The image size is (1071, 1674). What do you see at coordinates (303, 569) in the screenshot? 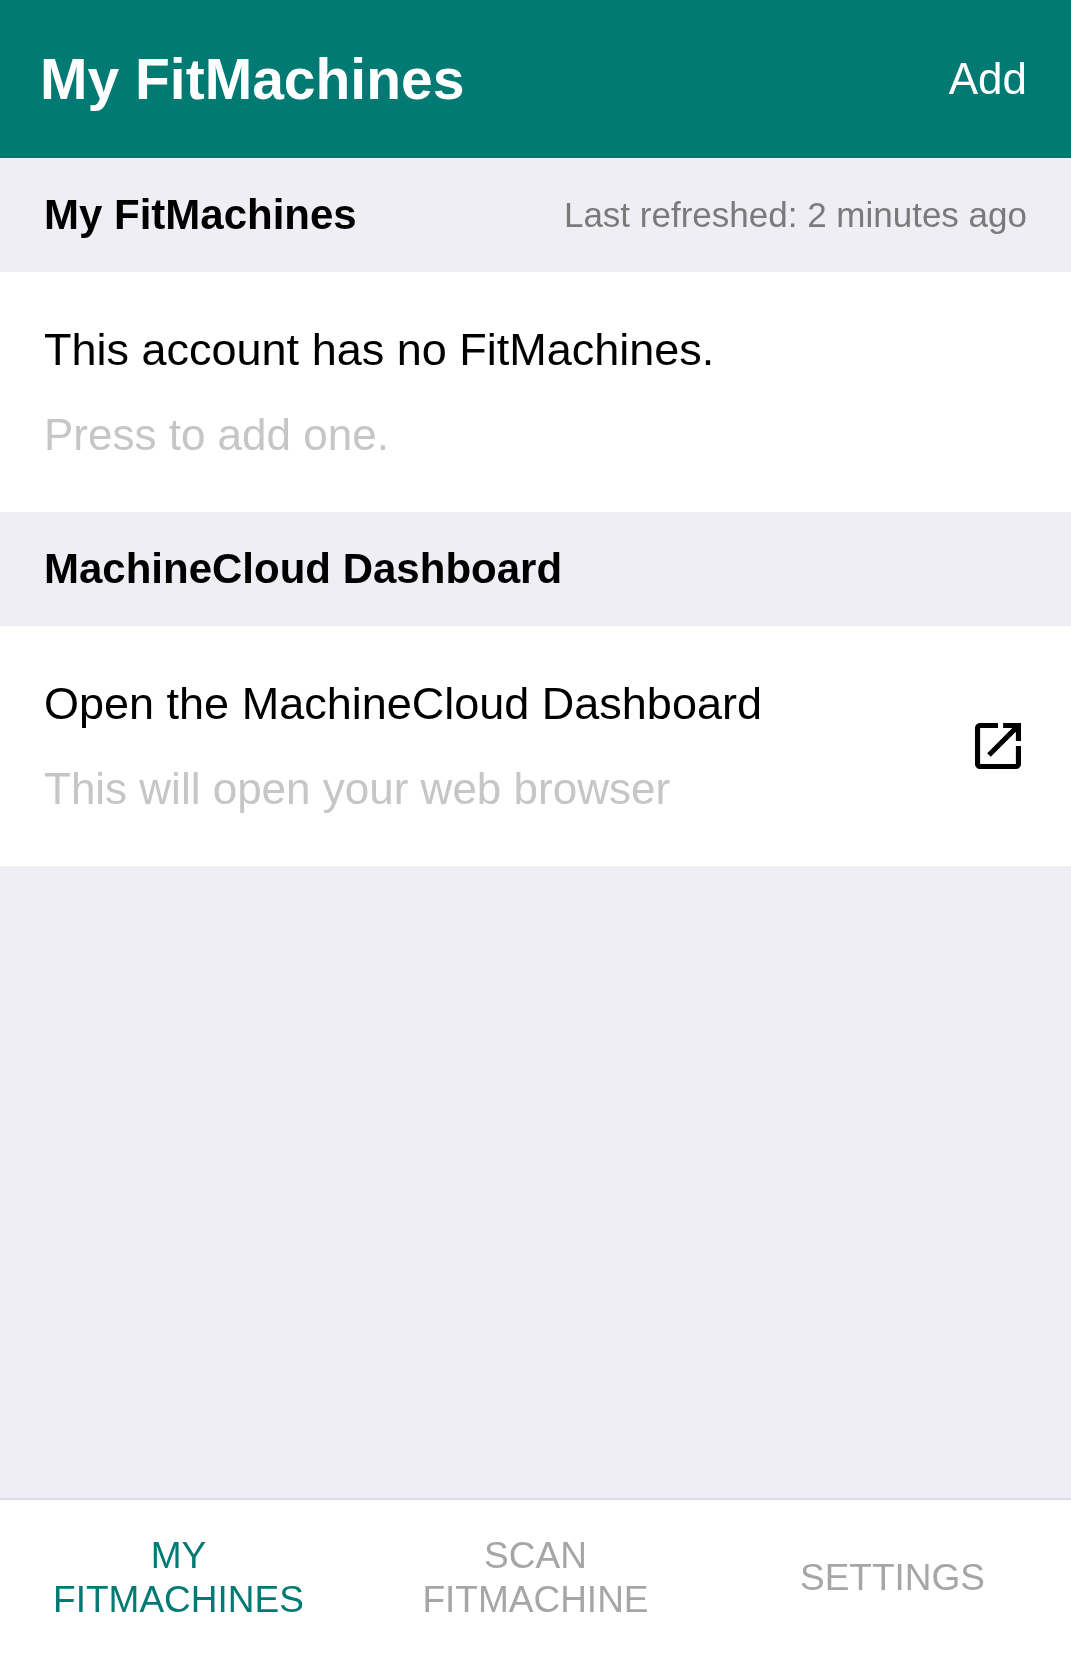
I see `section-title: MachineCloud Dashboard` at bounding box center [303, 569].